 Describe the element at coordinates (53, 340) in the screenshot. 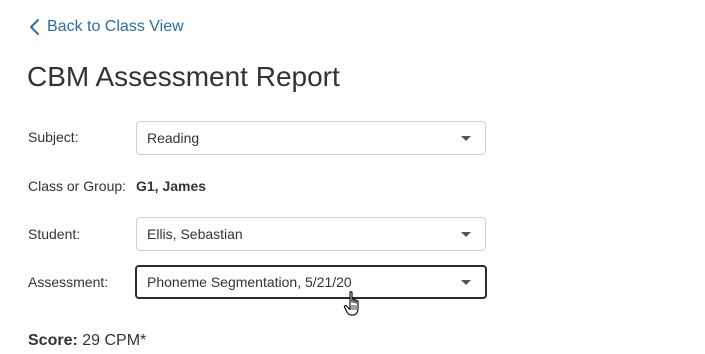

I see `score-label: Score:` at that location.